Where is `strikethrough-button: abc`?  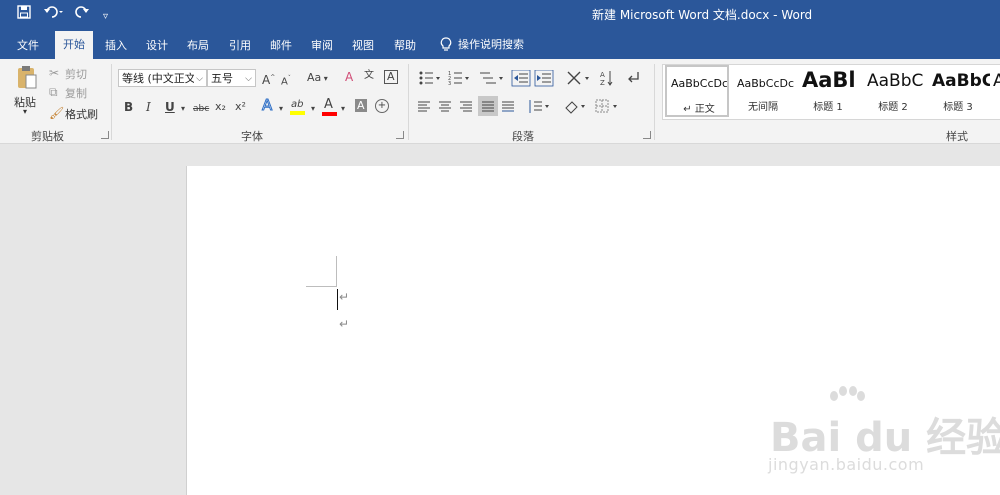 strikethrough-button: abc is located at coordinates (201, 109).